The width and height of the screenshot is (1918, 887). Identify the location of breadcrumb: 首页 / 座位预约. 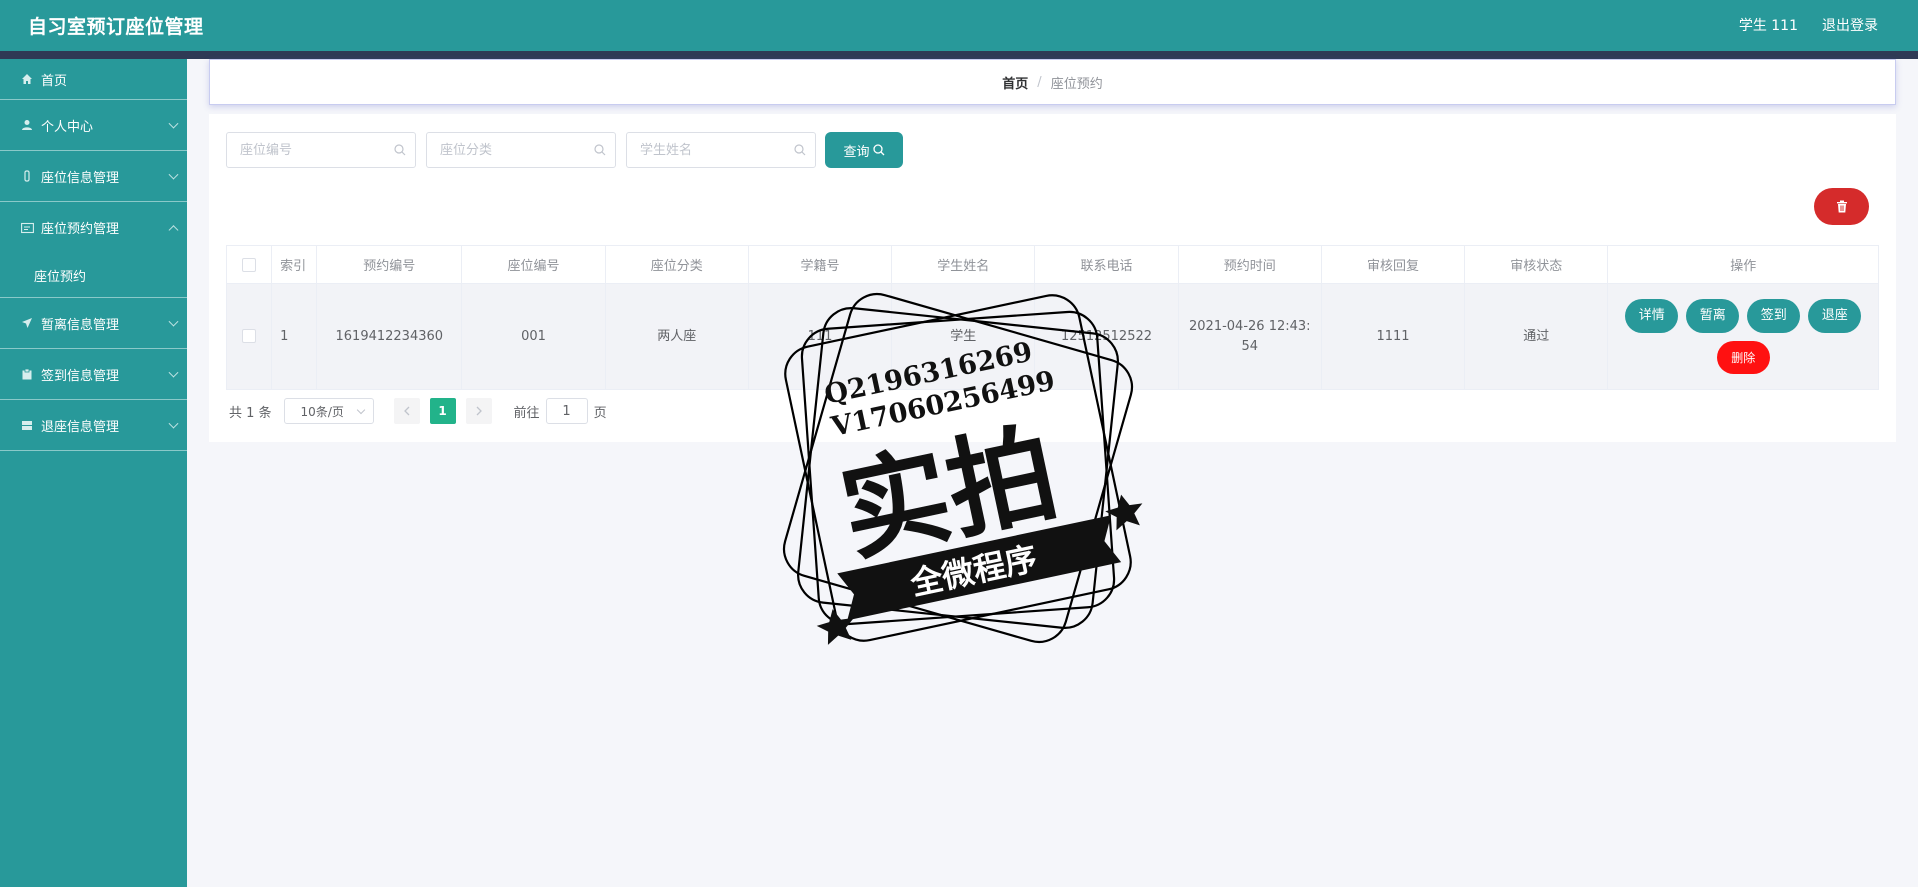
(1052, 82).